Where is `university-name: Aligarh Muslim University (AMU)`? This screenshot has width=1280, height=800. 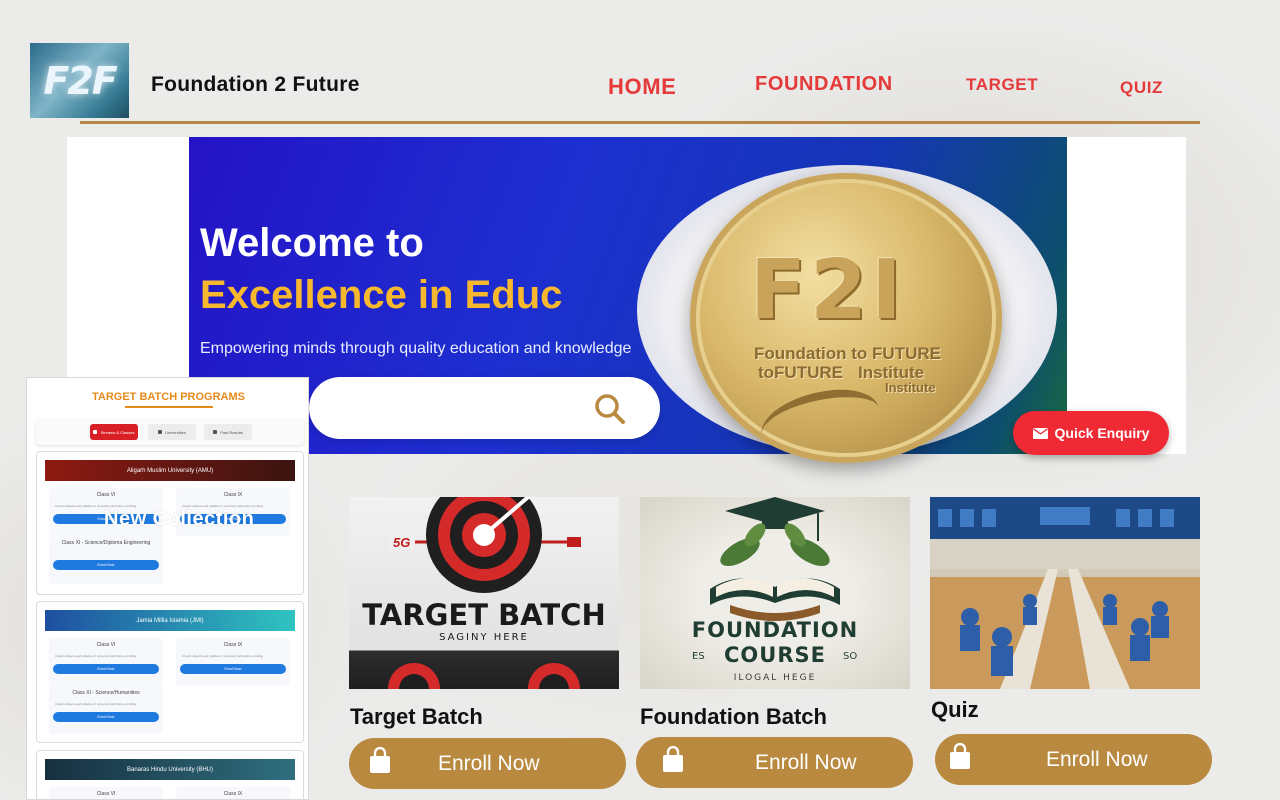
university-name: Aligarh Muslim University (AMU) is located at coordinates (170, 470).